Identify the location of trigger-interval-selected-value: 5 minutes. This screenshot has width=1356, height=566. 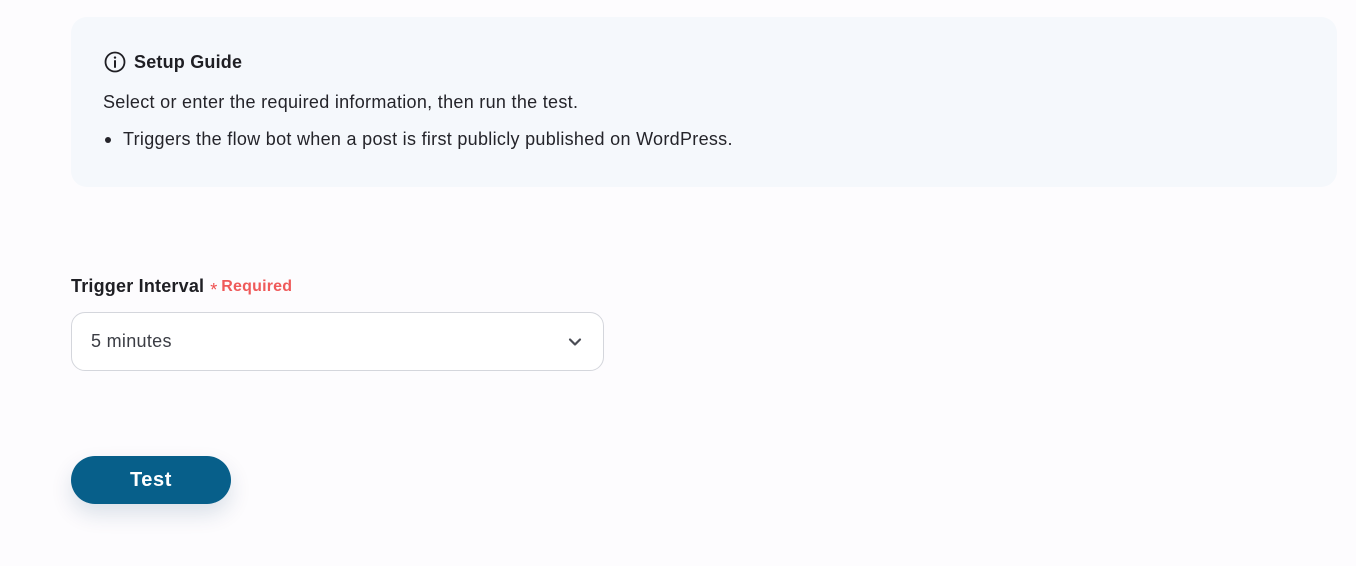
(131, 341).